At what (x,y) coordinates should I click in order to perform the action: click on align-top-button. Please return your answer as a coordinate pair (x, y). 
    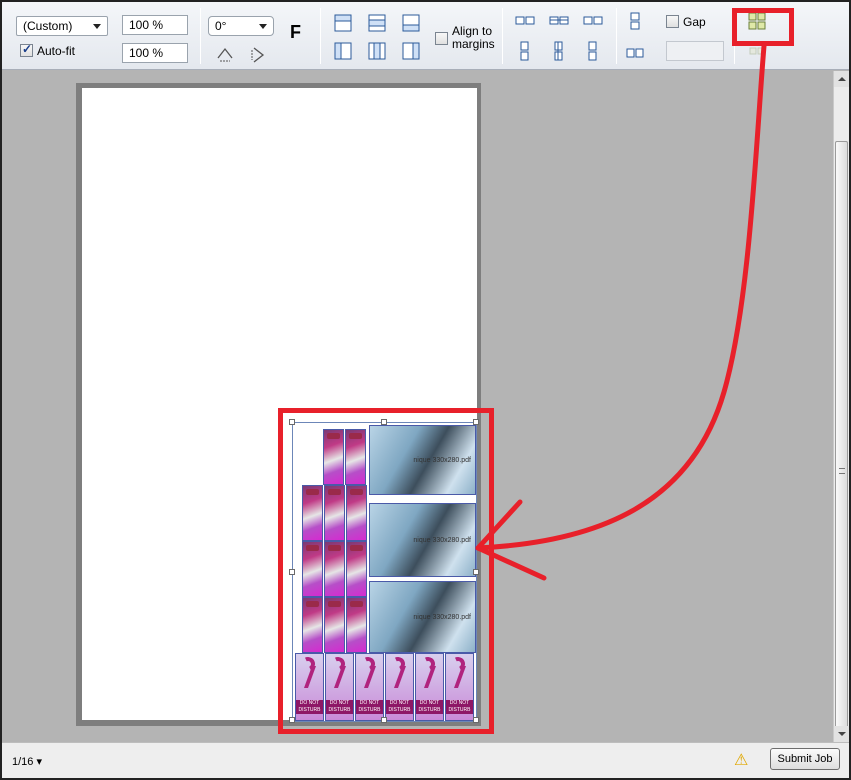
    Looking at the image, I should click on (343, 23).